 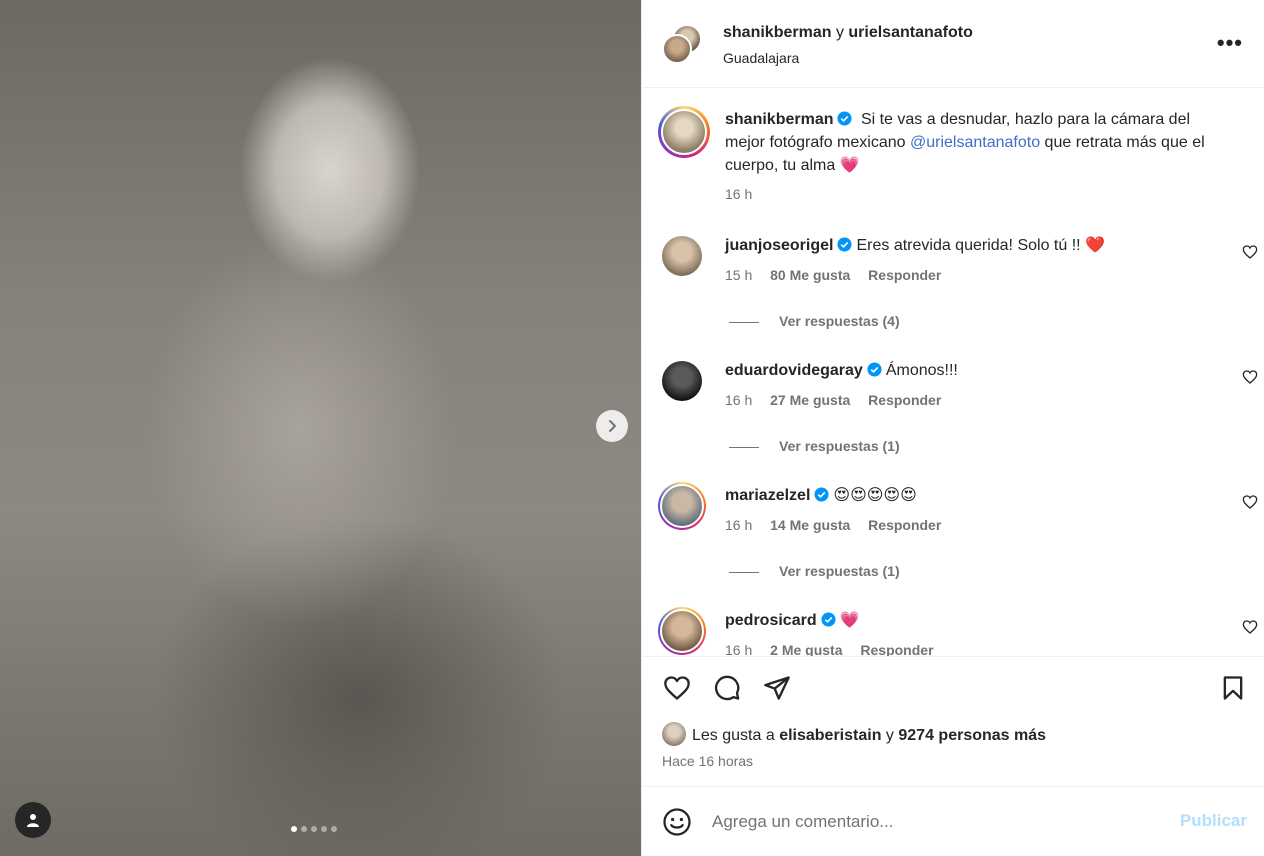 I want to click on post-authors: shanikberman y urielsantanafoto, so click(x=848, y=33).